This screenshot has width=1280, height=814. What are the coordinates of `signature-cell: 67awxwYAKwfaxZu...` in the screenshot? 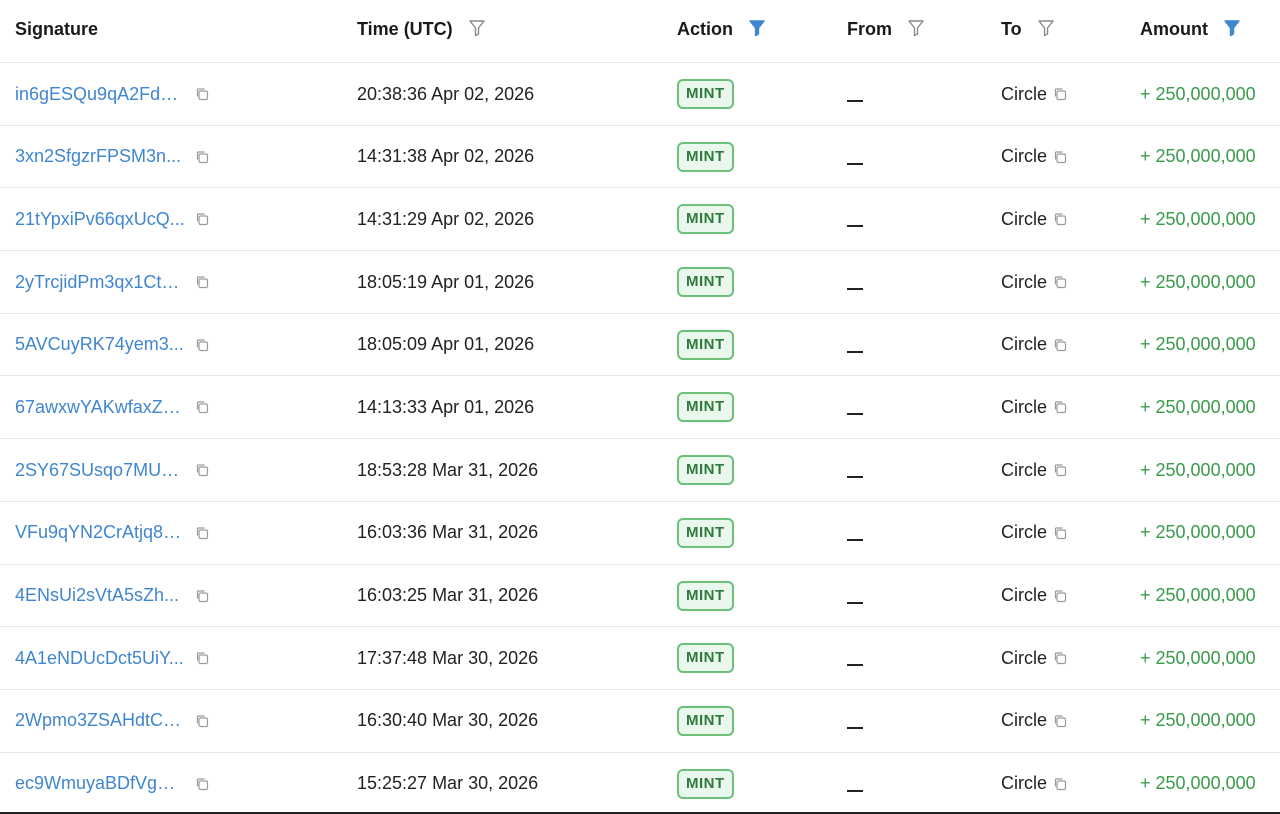 It's located at (112, 407).